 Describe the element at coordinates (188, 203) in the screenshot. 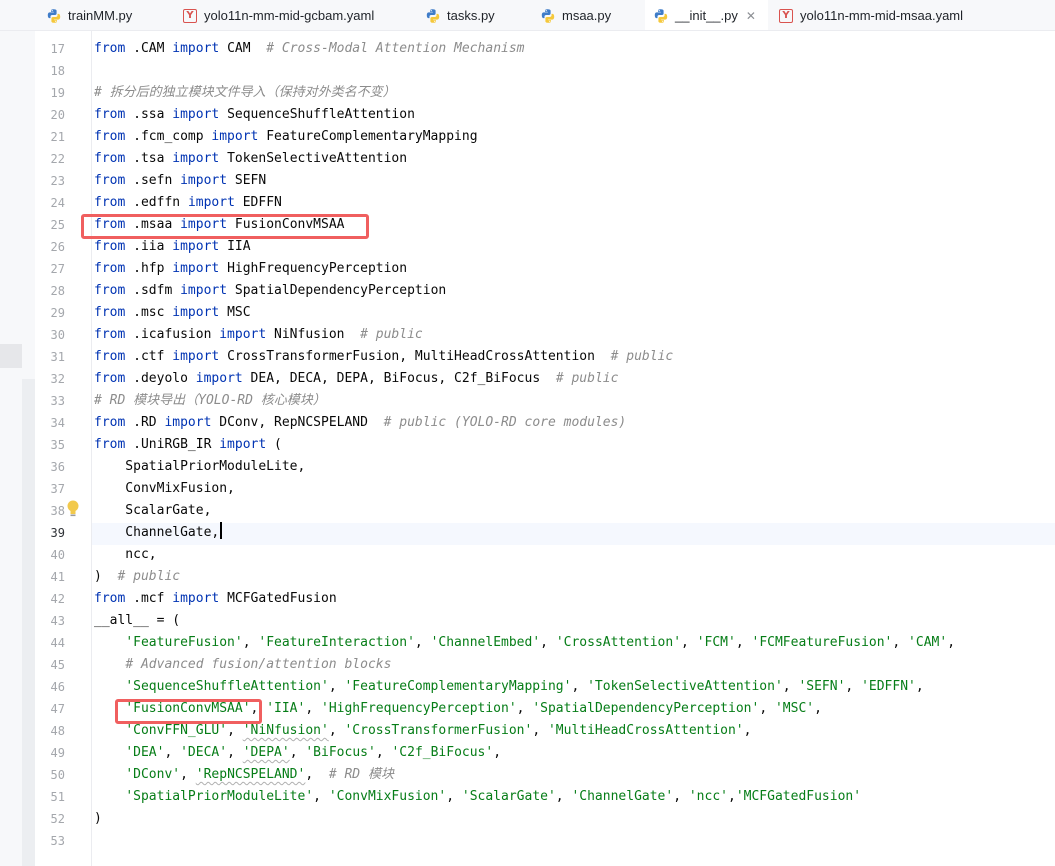

I see `code-line: from .edffn import EDFFN` at that location.